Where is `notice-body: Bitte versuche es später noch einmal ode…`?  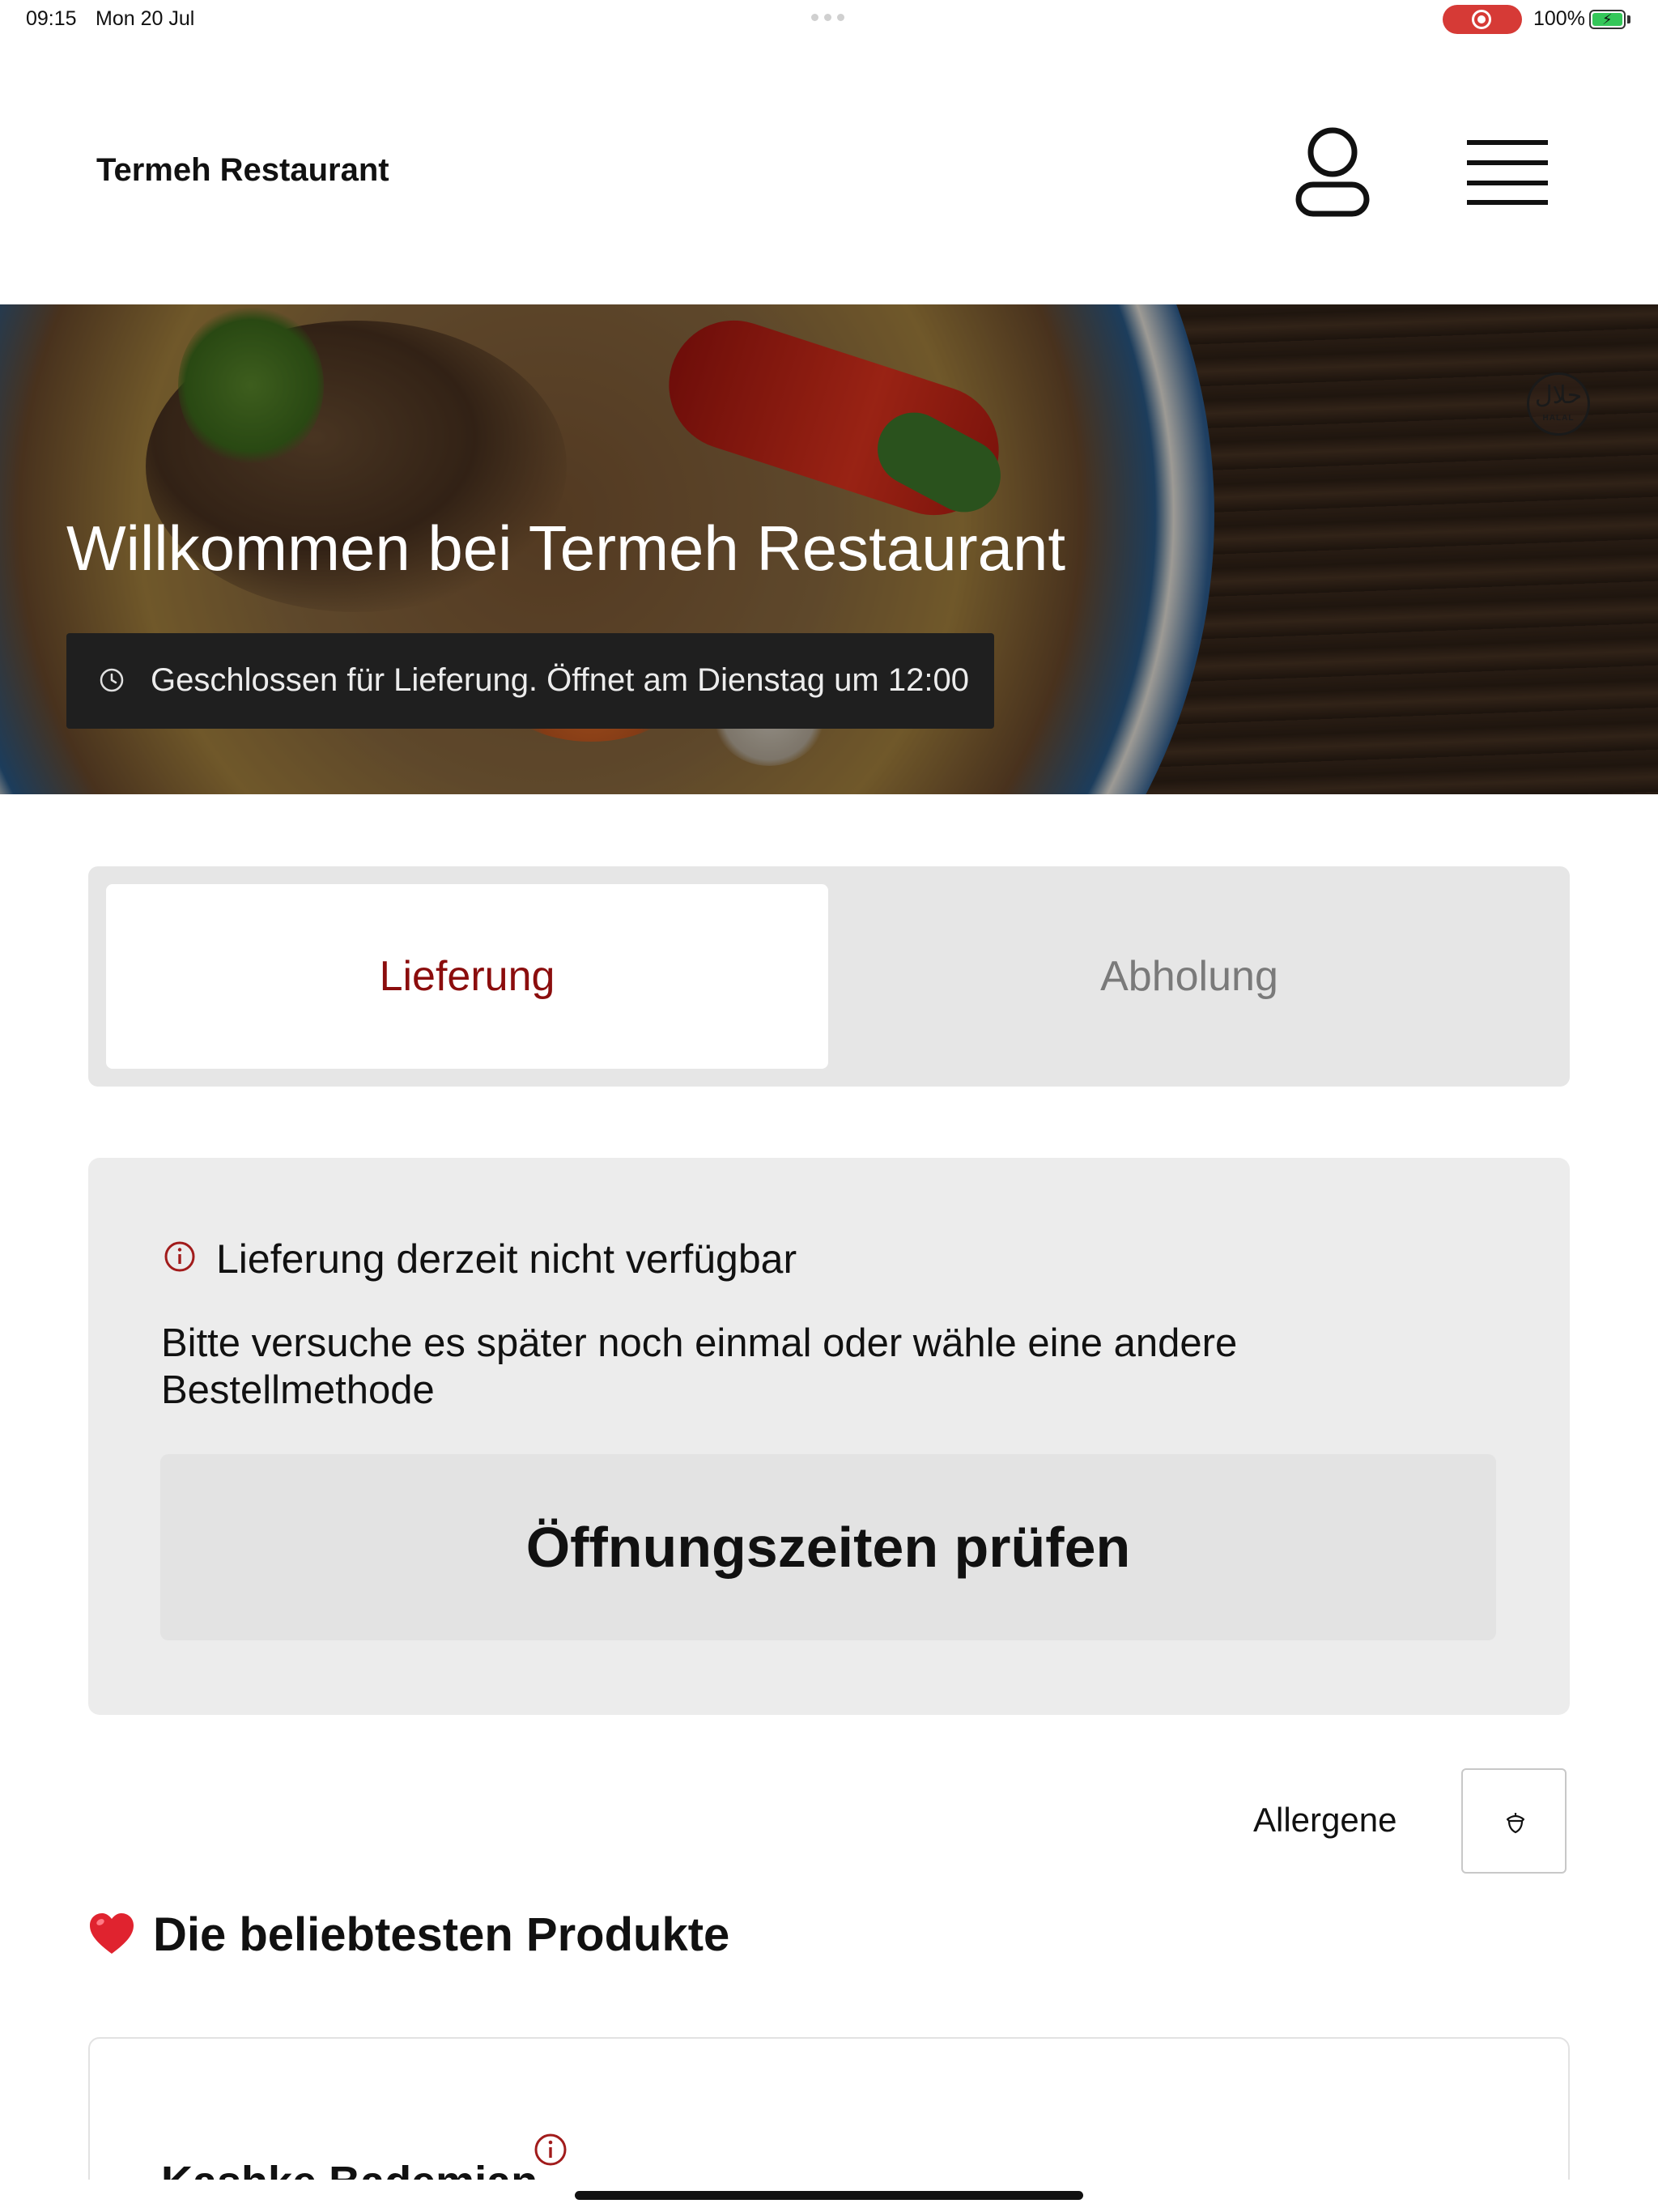
notice-body: Bitte versuche es später noch einmal ode… is located at coordinates (699, 1366).